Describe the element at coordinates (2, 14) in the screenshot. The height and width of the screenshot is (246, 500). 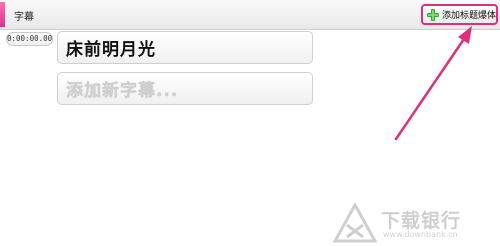
I see `panel-edge-marker` at that location.